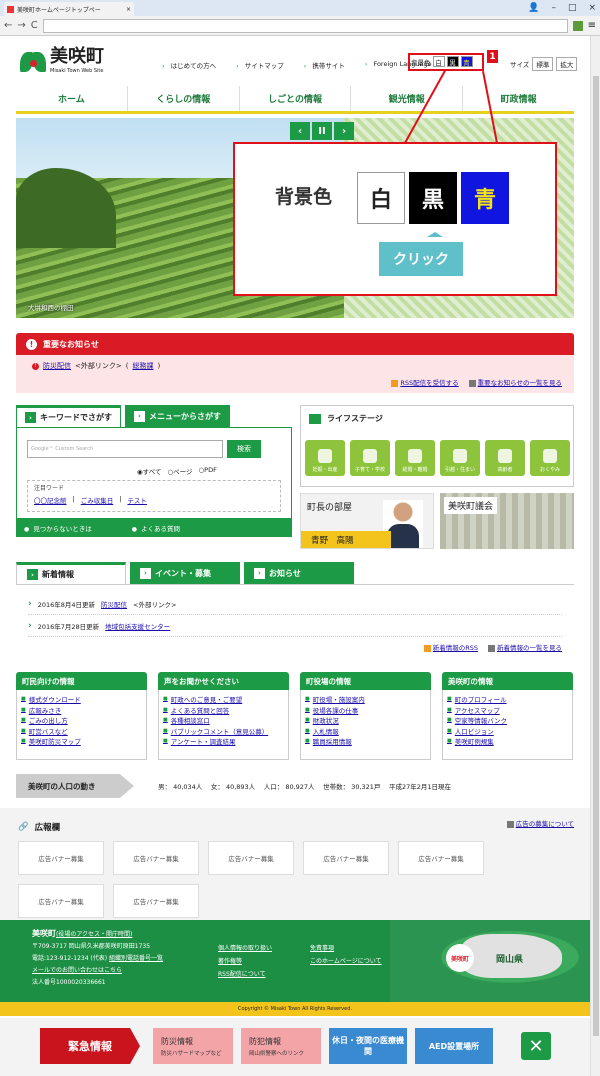 The image size is (600, 1076). What do you see at coordinates (507, 521) in the screenshot?
I see `council-banner: 美咲町議会` at bounding box center [507, 521].